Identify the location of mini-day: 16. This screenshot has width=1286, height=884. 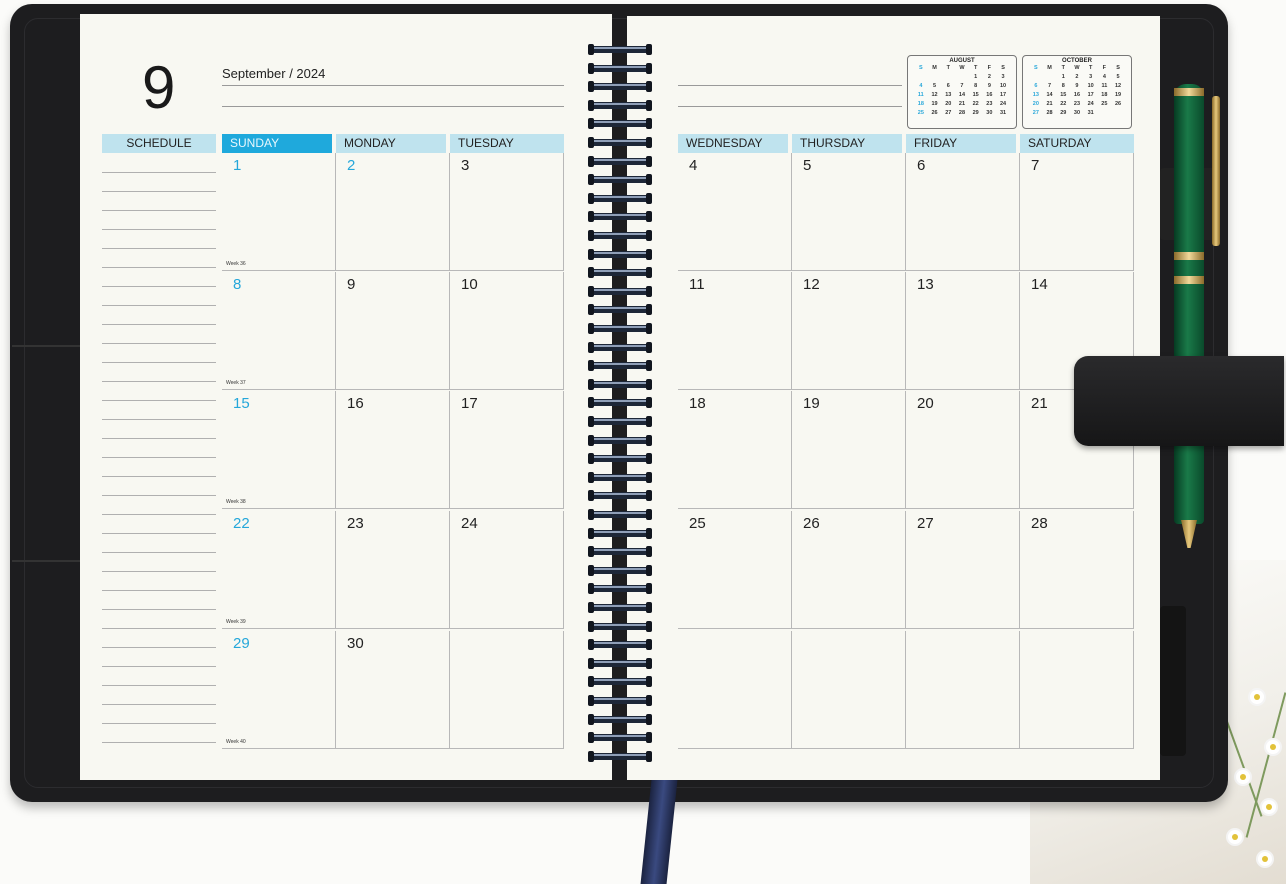
(989, 95).